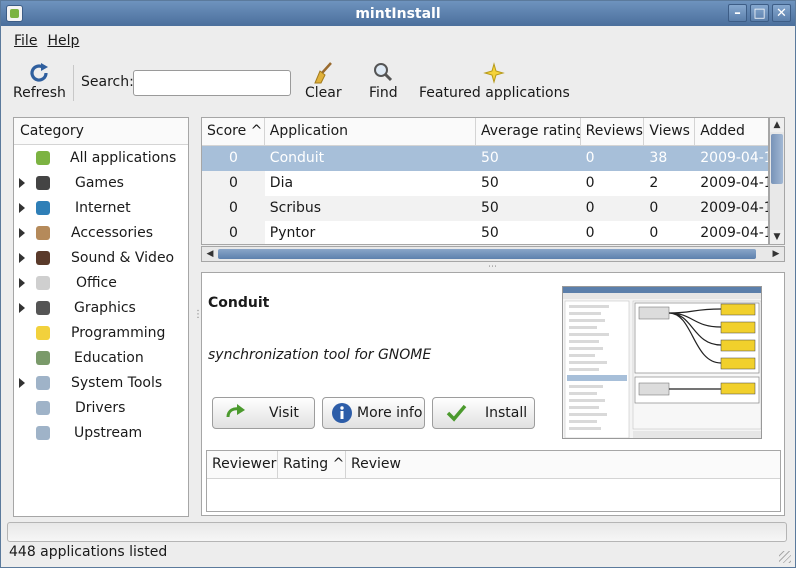 Image resolution: width=796 pixels, height=568 pixels. What do you see at coordinates (281, 183) in the screenshot?
I see `cell-application: Dia` at bounding box center [281, 183].